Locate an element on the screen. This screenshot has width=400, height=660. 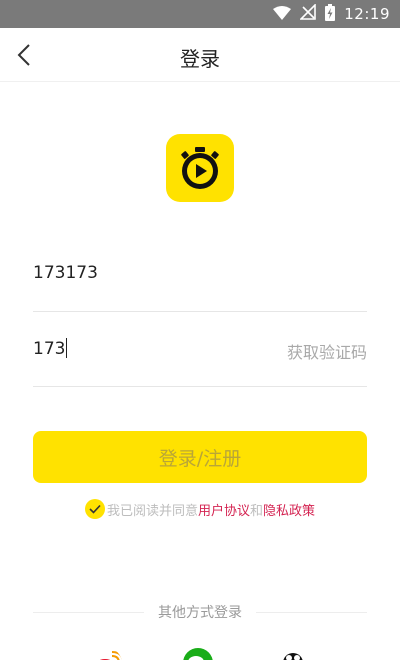
check-icon is located at coordinates (95, 509).